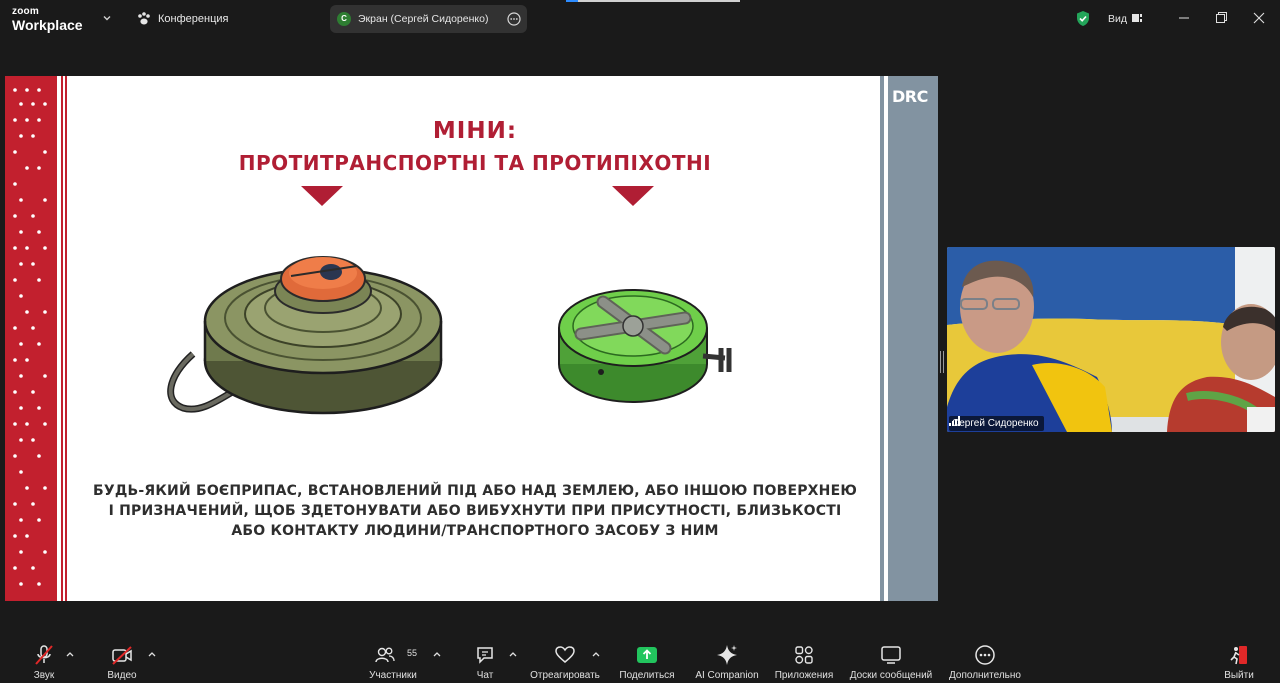 This screenshot has width=1280, height=683. I want to click on leave-button: Выйти, so click(1239, 660).